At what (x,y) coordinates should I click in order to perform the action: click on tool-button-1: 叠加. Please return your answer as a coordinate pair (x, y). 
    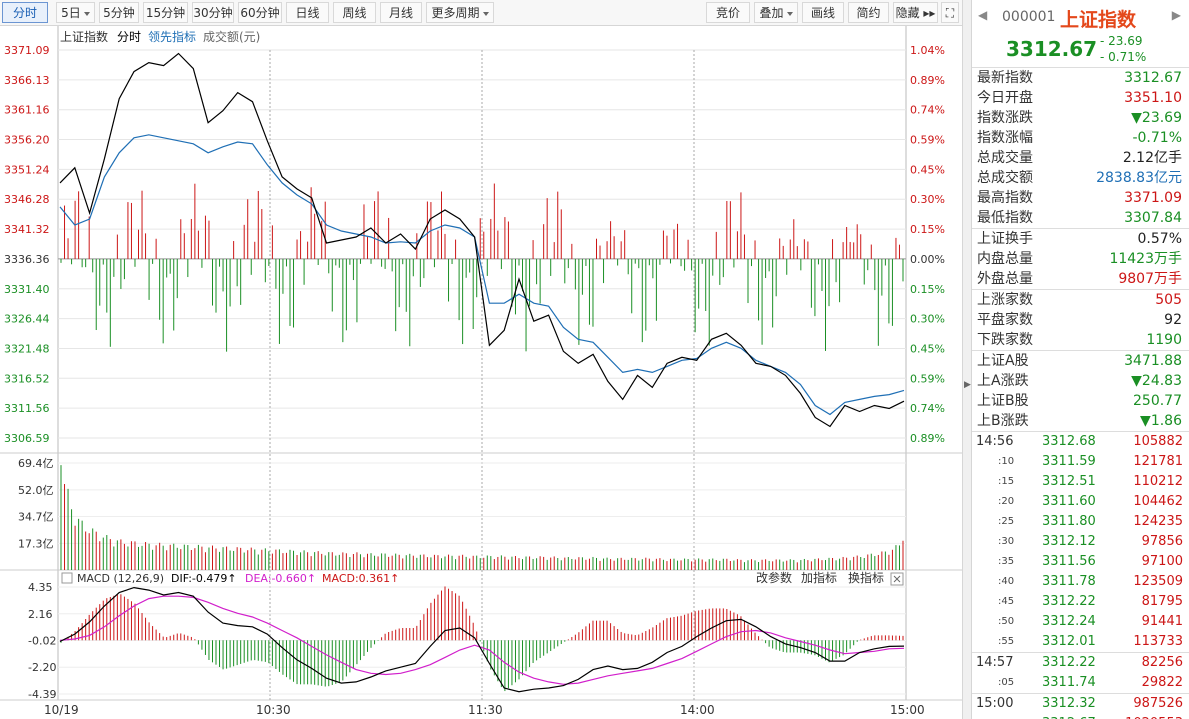
    Looking at the image, I should click on (776, 12).